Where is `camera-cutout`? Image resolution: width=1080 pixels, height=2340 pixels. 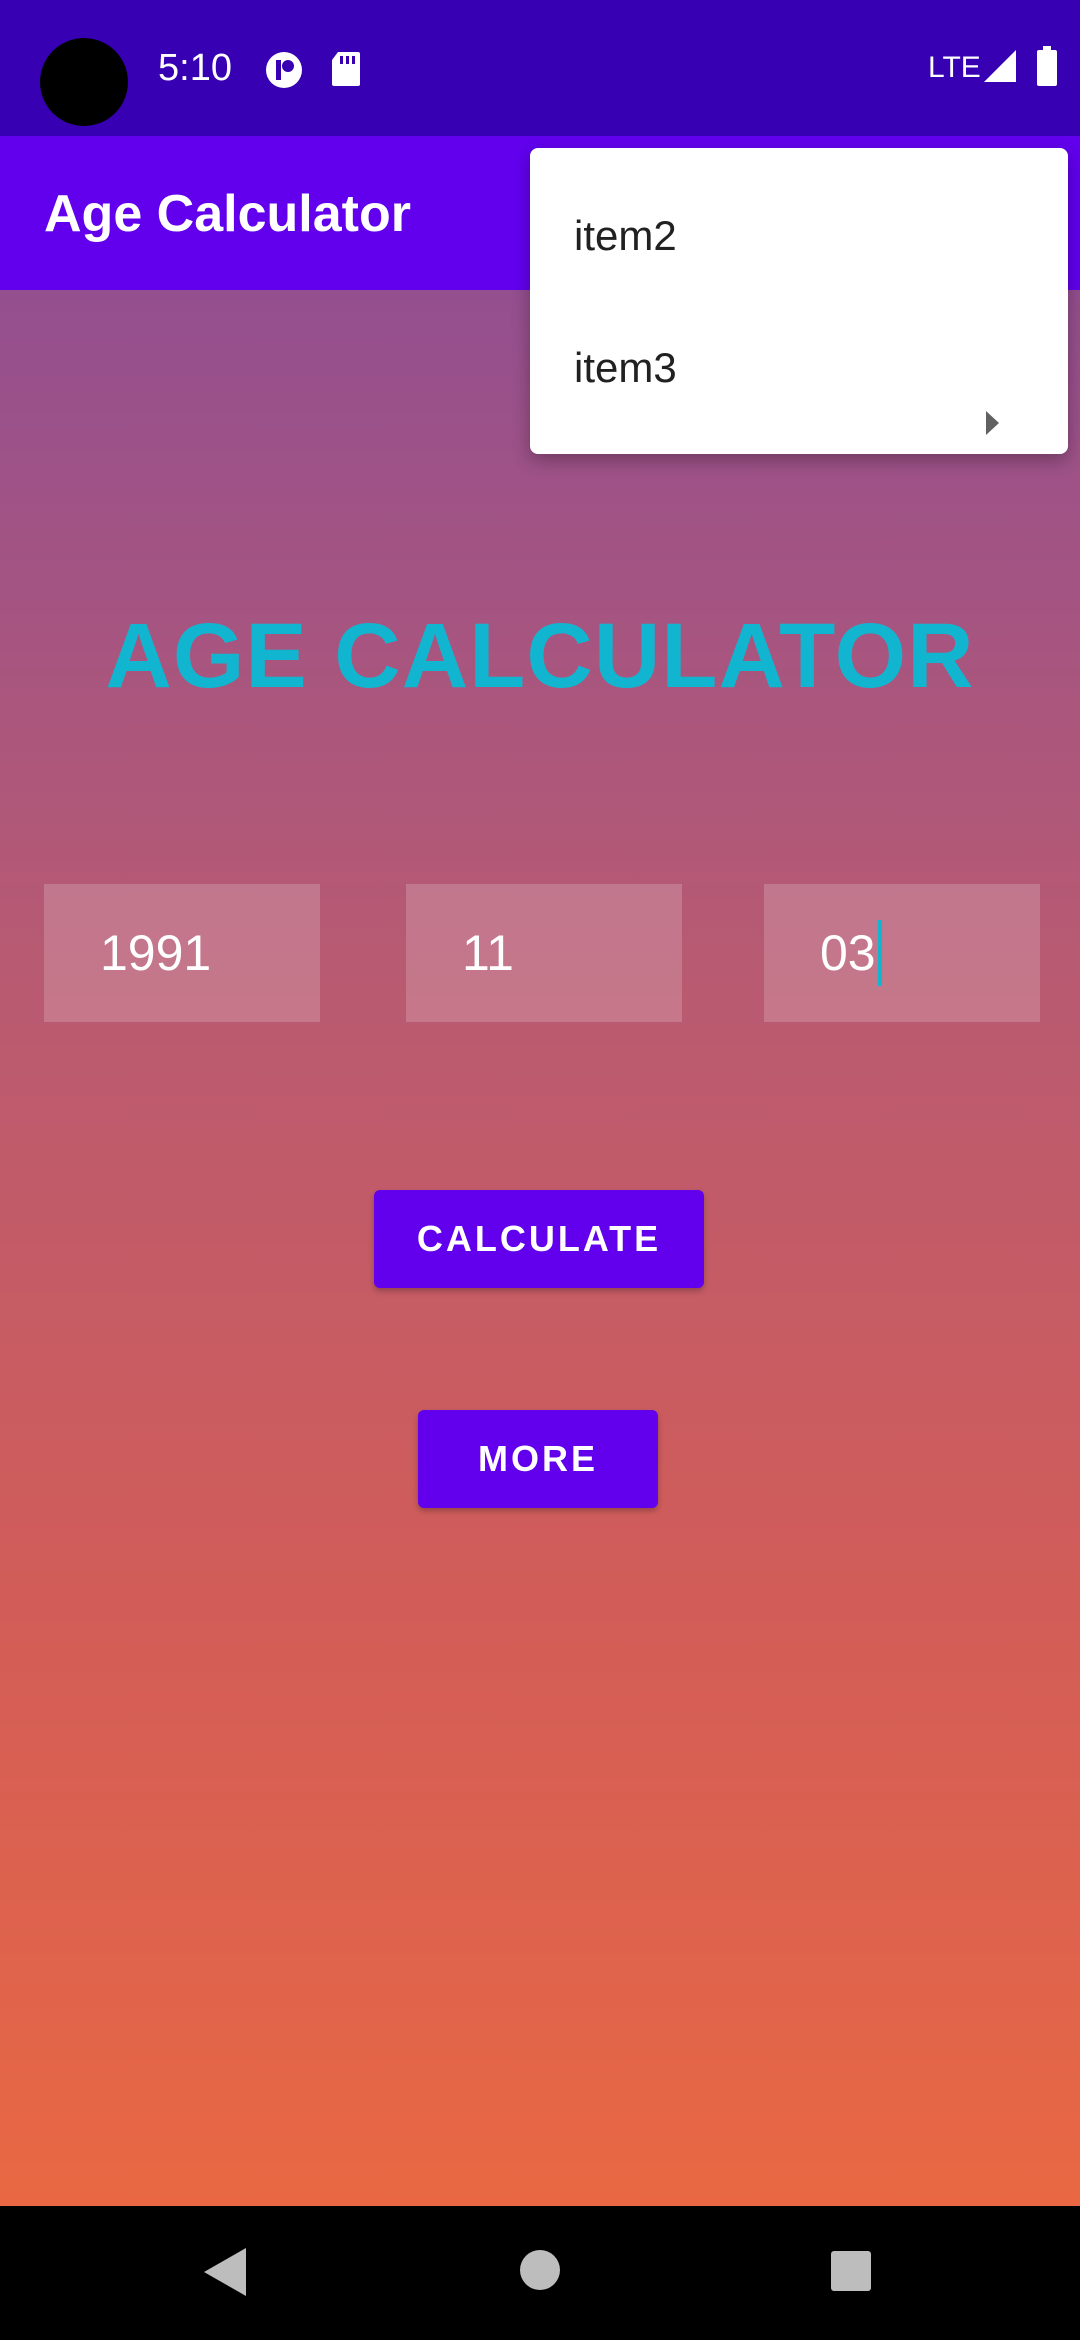
camera-cutout is located at coordinates (84, 82).